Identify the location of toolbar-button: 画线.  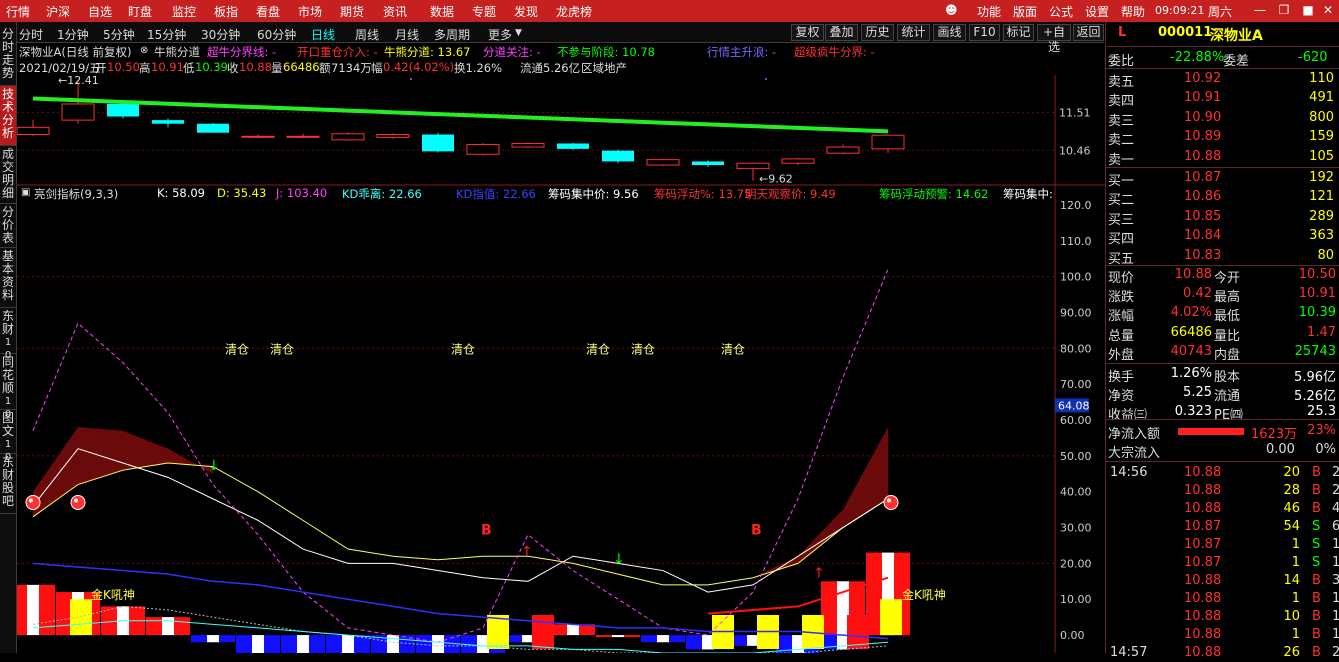
(949, 32).